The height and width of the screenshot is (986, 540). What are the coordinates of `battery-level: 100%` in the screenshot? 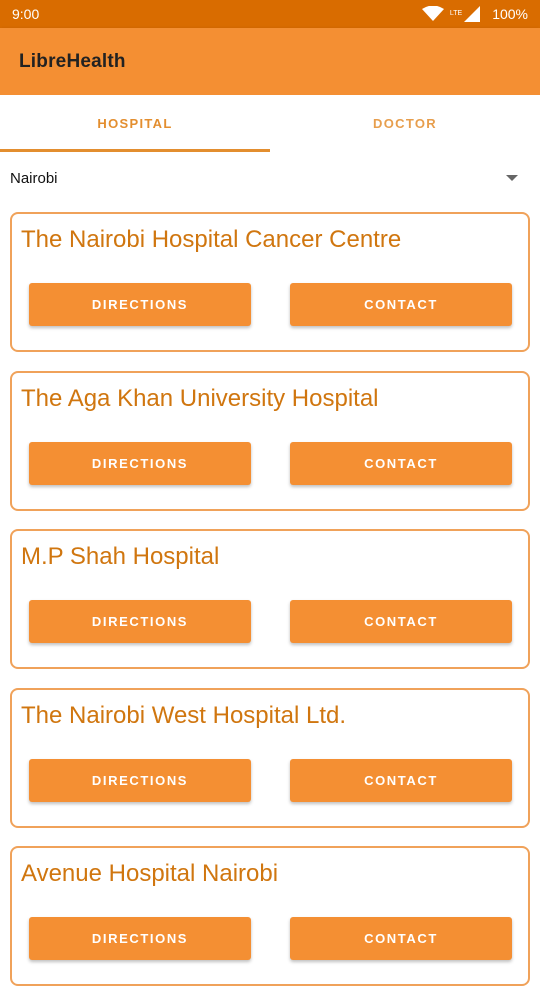 It's located at (510, 14).